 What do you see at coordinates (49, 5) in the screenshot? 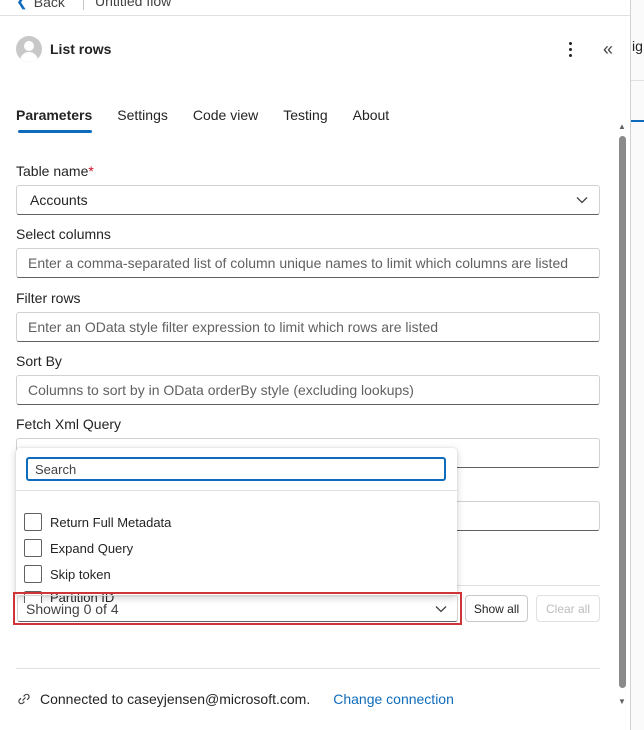
I see `back-label: Back` at bounding box center [49, 5].